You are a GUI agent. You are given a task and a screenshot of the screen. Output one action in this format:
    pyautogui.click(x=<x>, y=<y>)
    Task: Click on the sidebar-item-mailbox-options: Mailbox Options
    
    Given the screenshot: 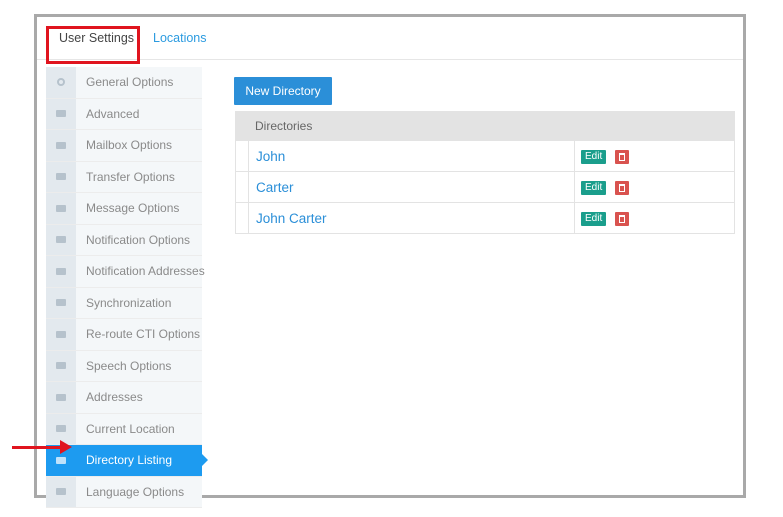 What is the action you would take?
    pyautogui.click(x=124, y=146)
    